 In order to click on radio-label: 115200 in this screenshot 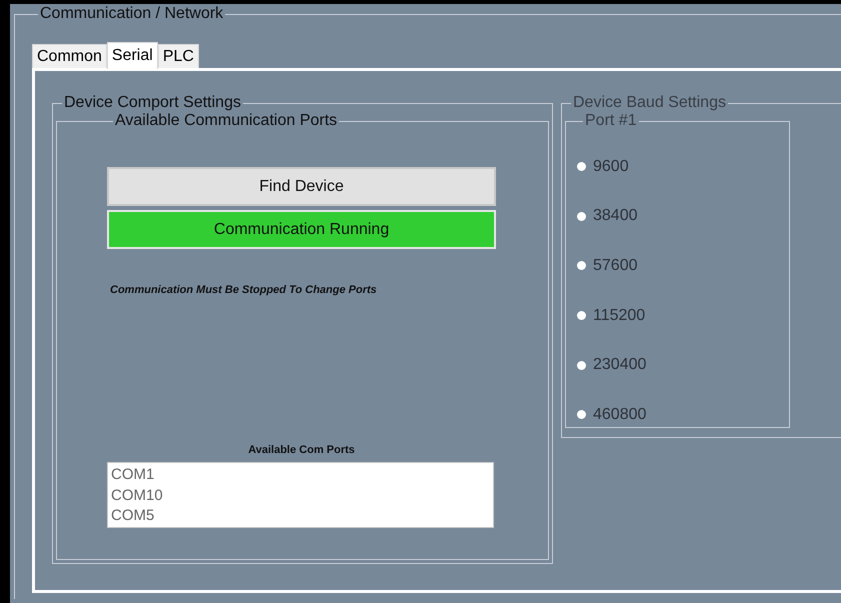, I will do `click(619, 315)`.